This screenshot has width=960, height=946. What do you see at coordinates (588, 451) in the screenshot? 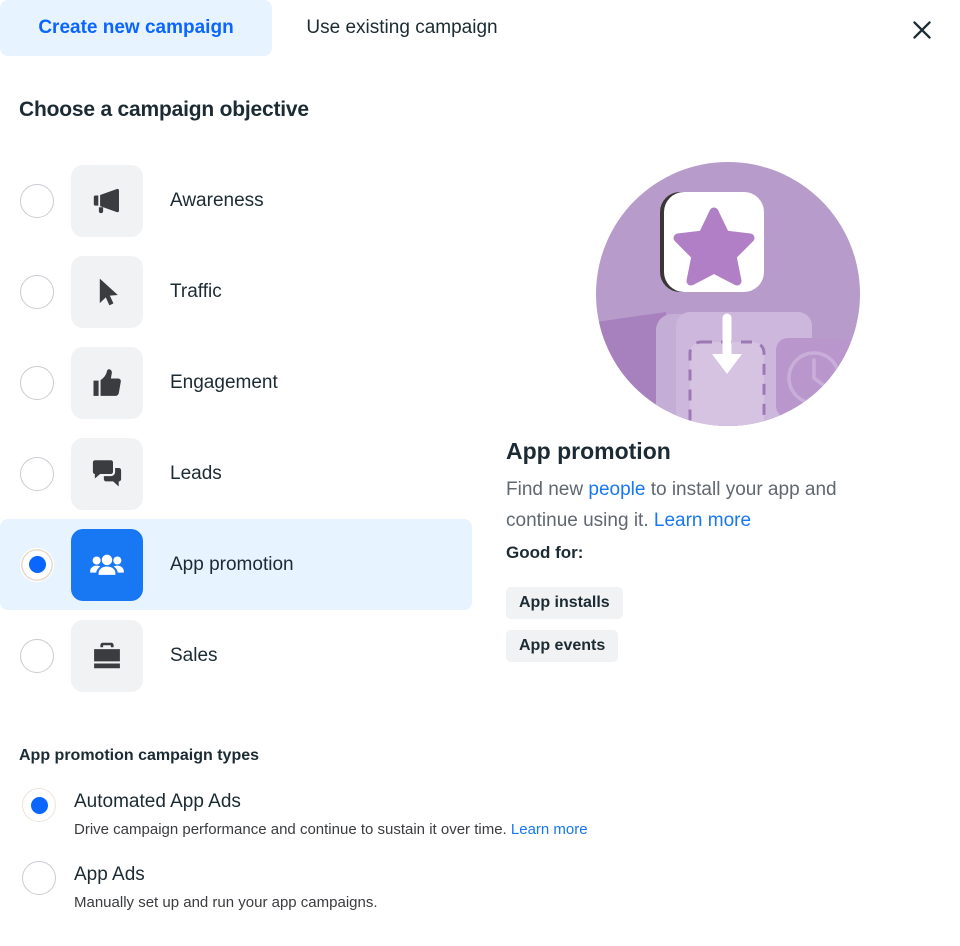
I see `detail-title: App promotion` at bounding box center [588, 451].